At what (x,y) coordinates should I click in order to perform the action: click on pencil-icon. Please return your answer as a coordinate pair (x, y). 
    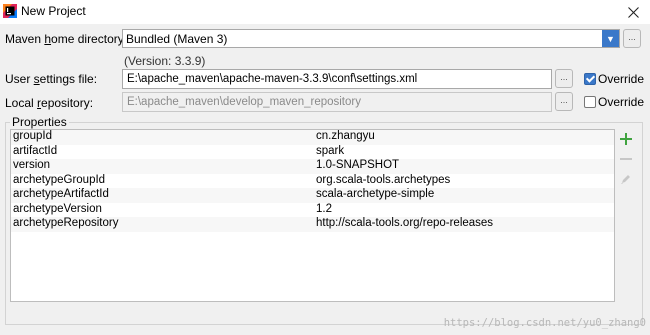
    Looking at the image, I should click on (625, 179).